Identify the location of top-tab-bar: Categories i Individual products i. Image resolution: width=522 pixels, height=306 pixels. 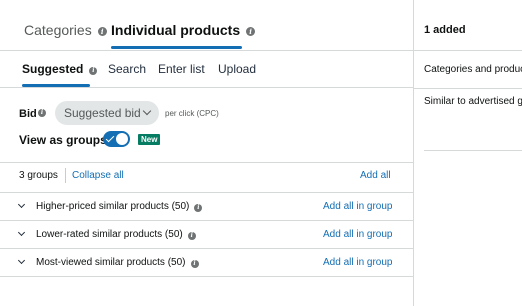
(207, 25).